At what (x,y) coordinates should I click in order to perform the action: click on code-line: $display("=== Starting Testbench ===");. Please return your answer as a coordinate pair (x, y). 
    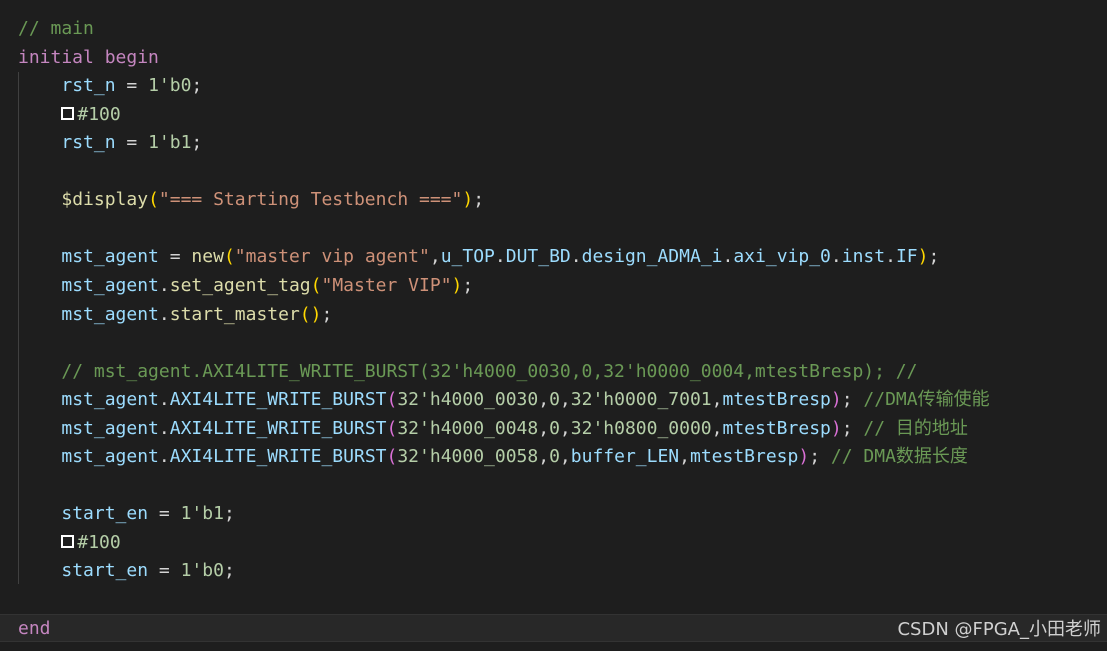
    Looking at the image, I should click on (251, 200).